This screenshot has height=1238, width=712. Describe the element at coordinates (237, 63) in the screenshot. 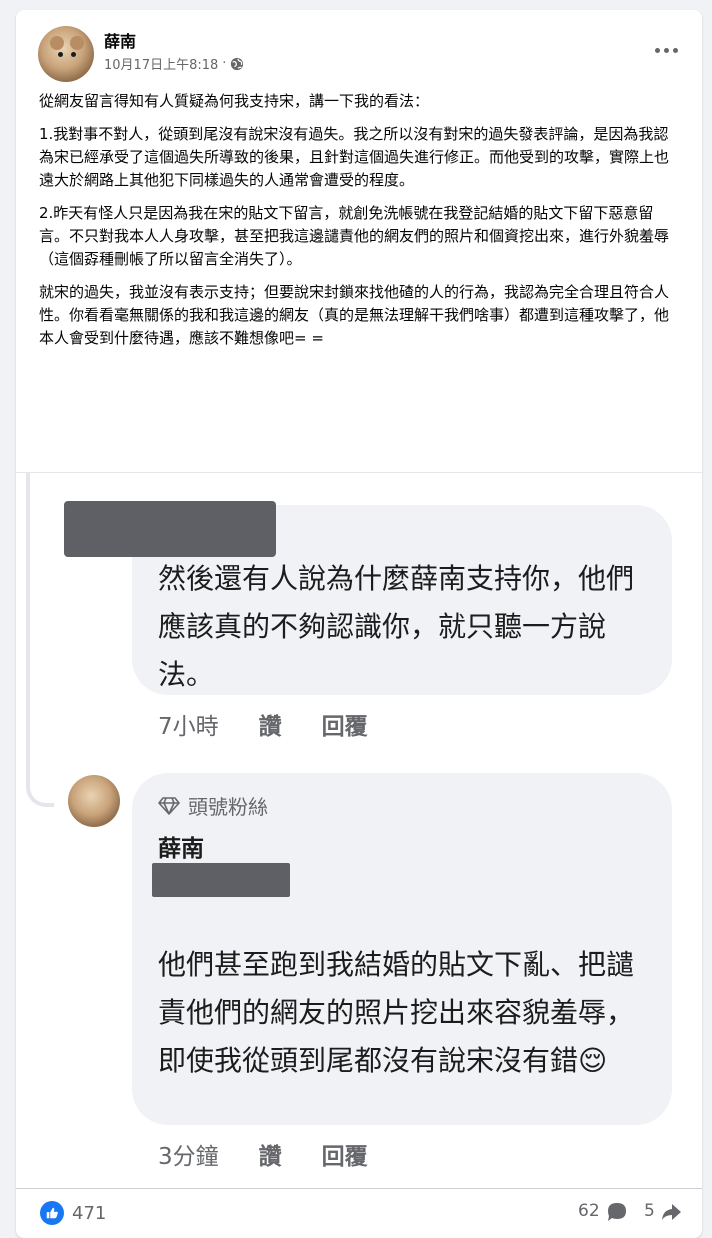

I see `globe-icon` at that location.